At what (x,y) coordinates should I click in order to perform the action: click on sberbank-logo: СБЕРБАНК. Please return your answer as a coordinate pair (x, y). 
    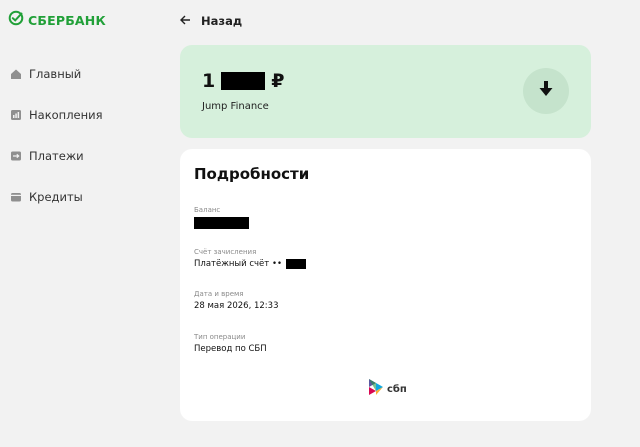
    Looking at the image, I should click on (57, 20).